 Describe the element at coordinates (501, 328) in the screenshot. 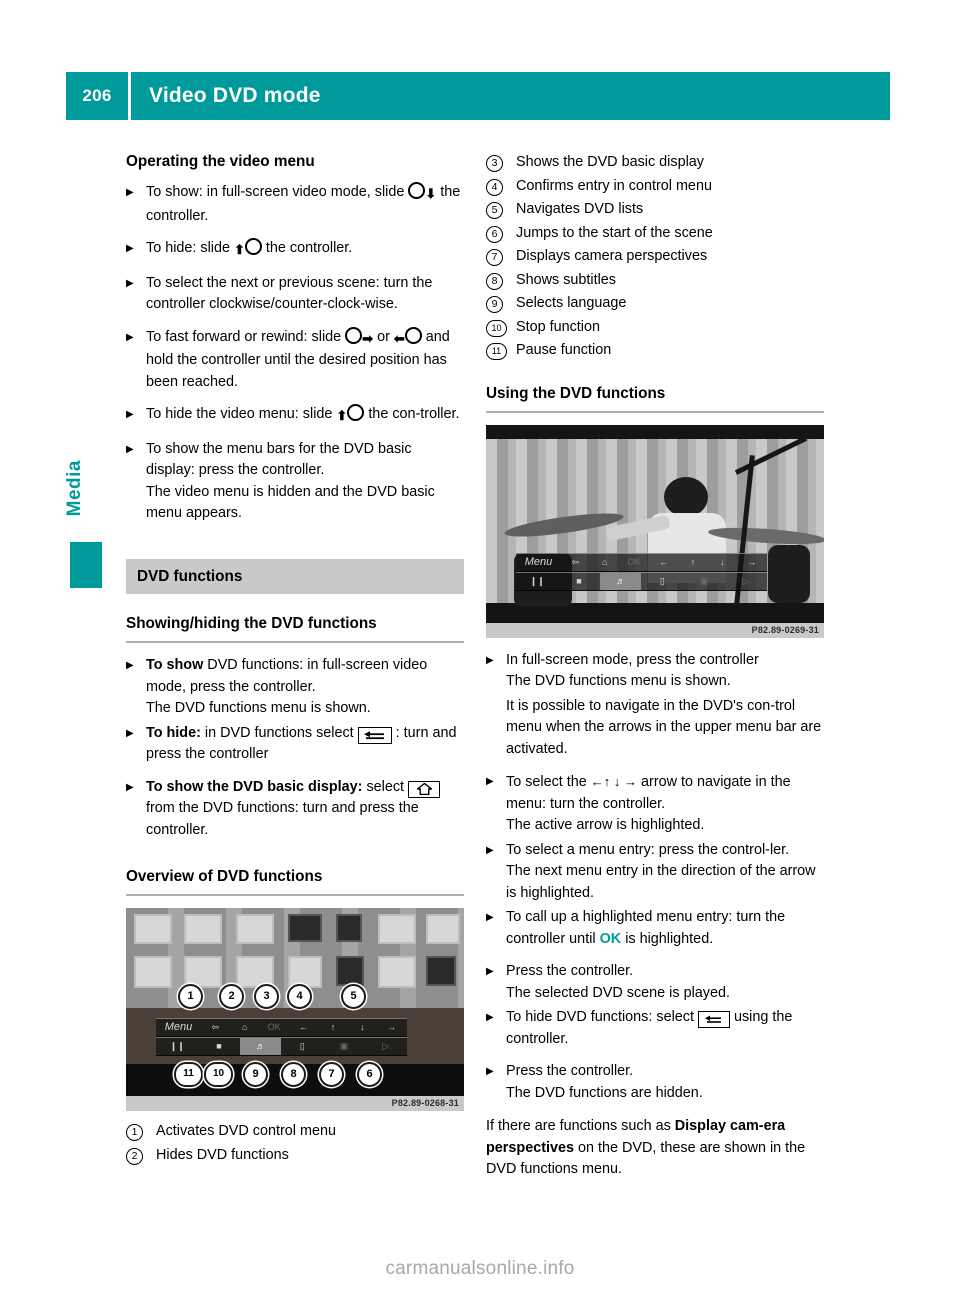

I see `legend-number: 10` at that location.